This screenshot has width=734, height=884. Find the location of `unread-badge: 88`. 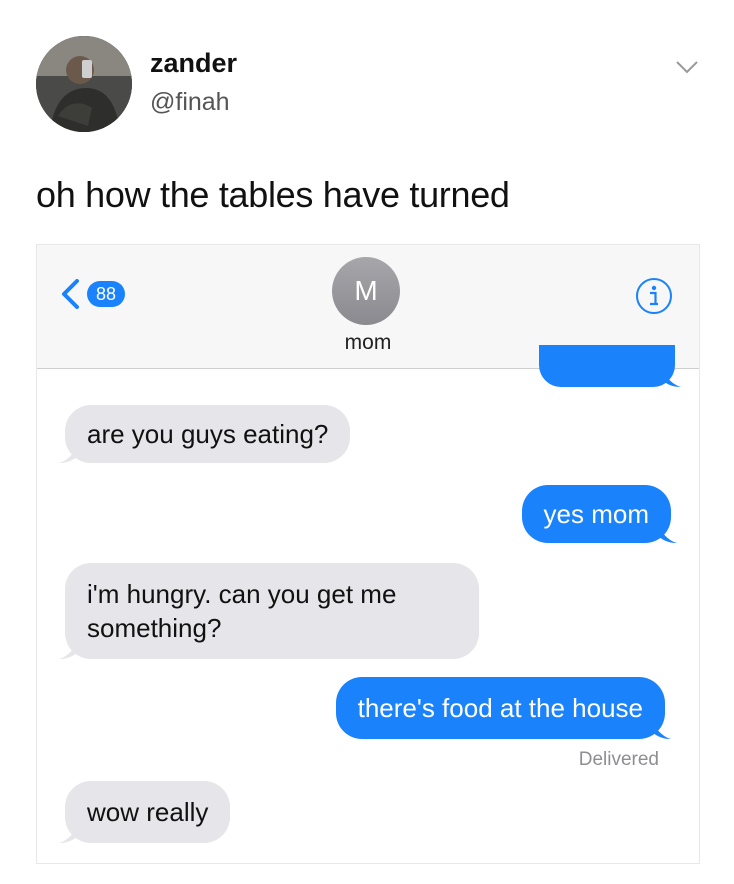

unread-badge: 88 is located at coordinates (106, 294).